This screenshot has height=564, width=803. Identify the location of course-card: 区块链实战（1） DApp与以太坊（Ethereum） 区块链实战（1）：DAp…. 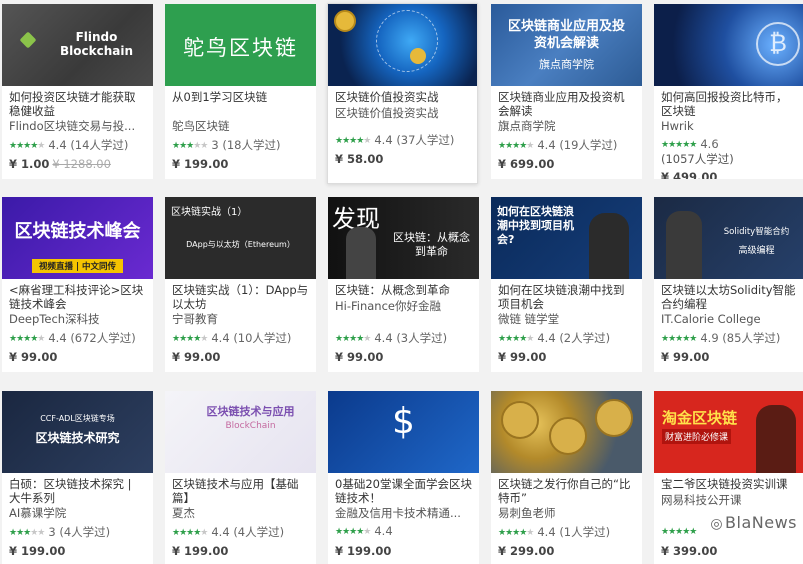
(240, 284).